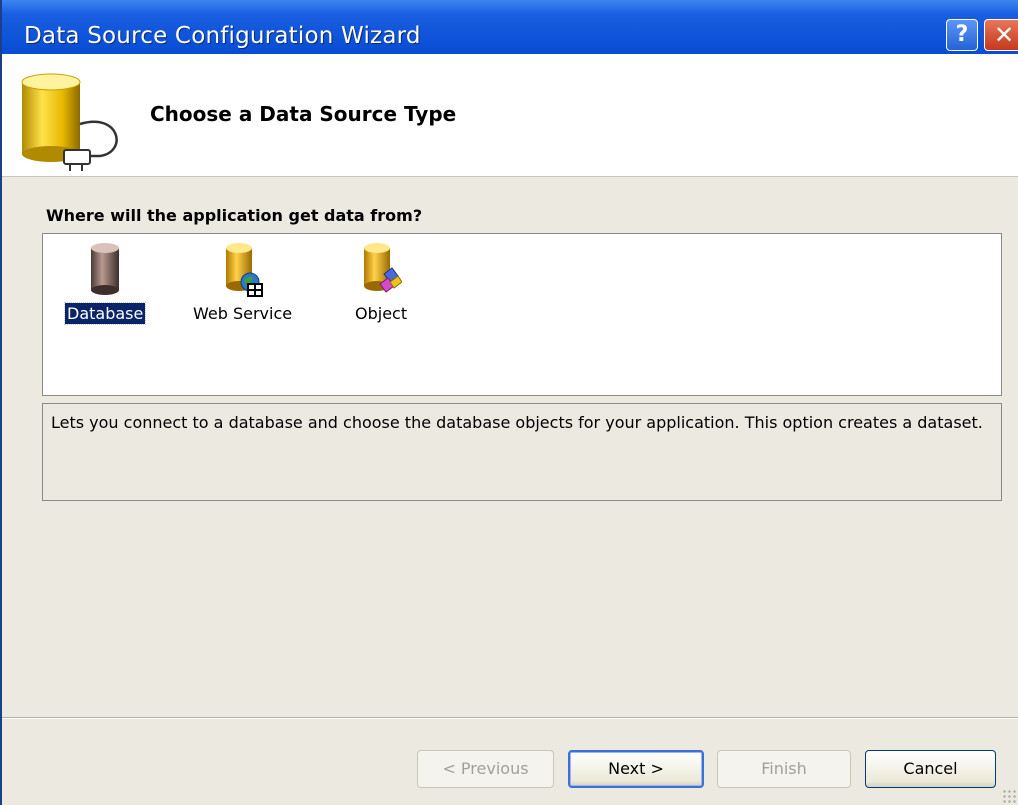 This screenshot has height=805, width=1018. Describe the element at coordinates (243, 313) in the screenshot. I see `option-web-service-label: Web Service` at that location.